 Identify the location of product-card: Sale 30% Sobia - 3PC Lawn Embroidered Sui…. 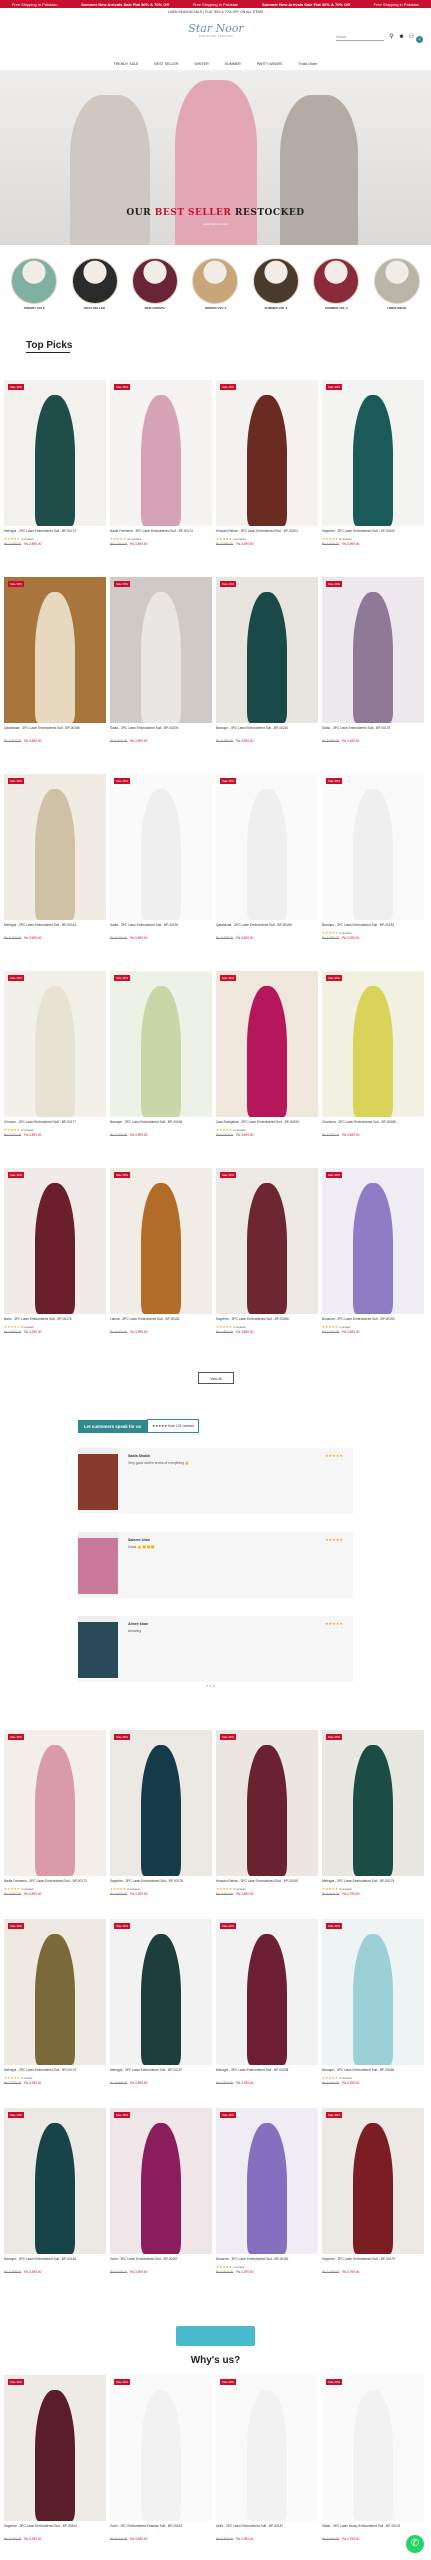
(373, 660).